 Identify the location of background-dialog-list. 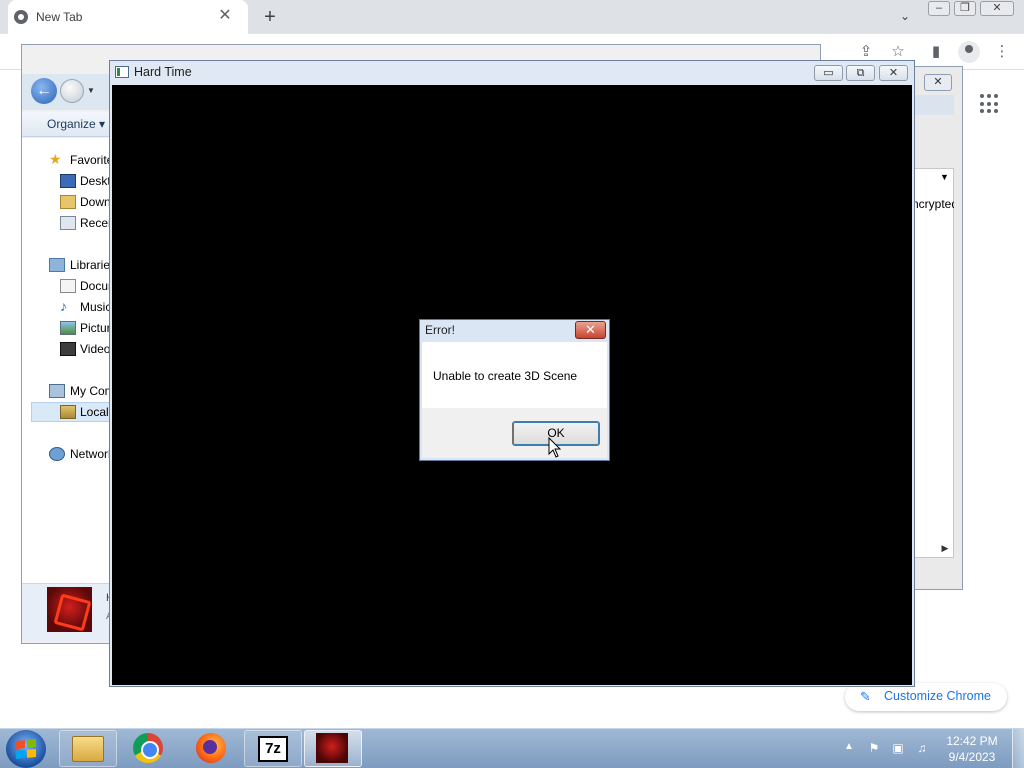
(934, 363).